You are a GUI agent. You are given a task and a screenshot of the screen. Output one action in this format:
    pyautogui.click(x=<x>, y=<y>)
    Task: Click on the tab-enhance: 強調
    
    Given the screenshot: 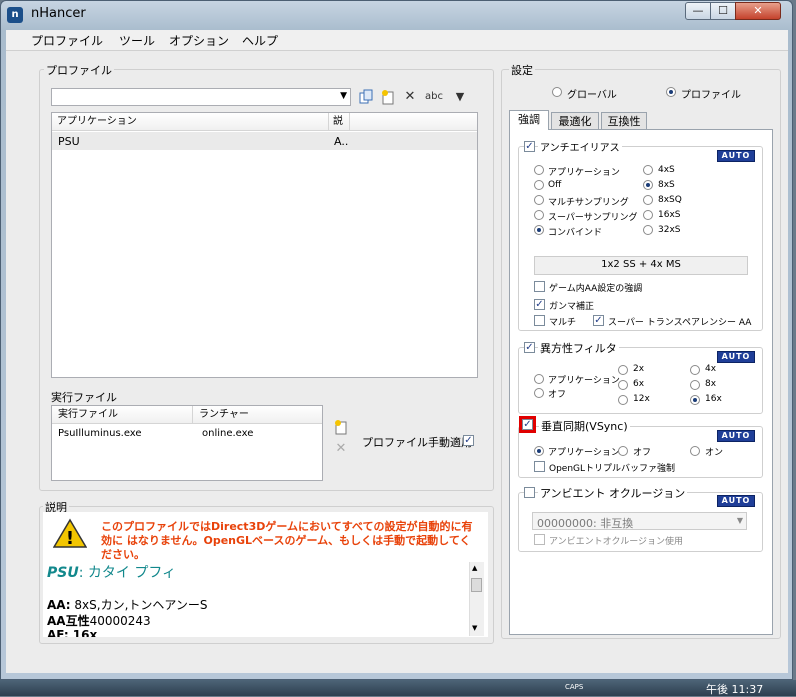 What is the action you would take?
    pyautogui.click(x=529, y=120)
    